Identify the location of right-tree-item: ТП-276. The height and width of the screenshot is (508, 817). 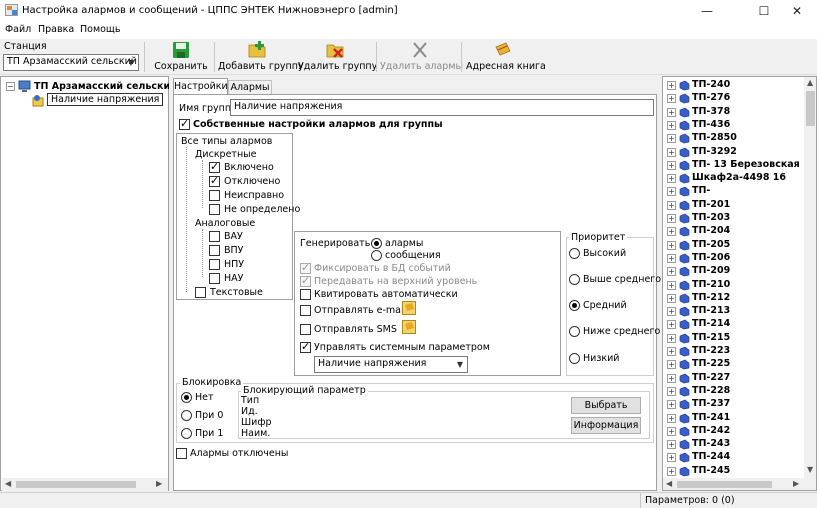
(711, 97).